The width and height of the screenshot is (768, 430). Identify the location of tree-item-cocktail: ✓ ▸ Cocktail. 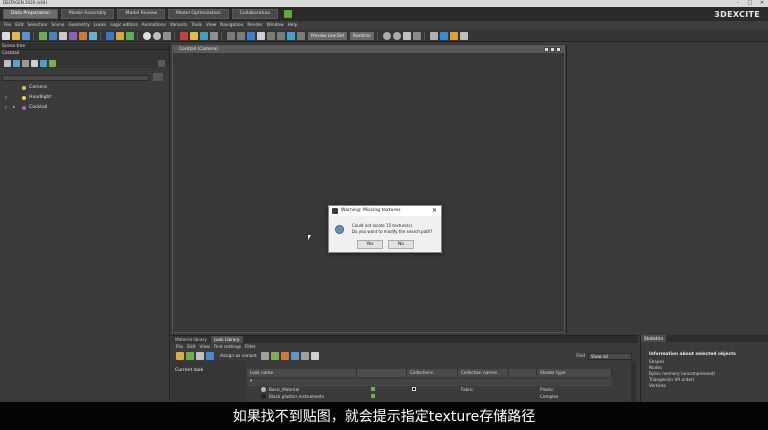
(85, 108).